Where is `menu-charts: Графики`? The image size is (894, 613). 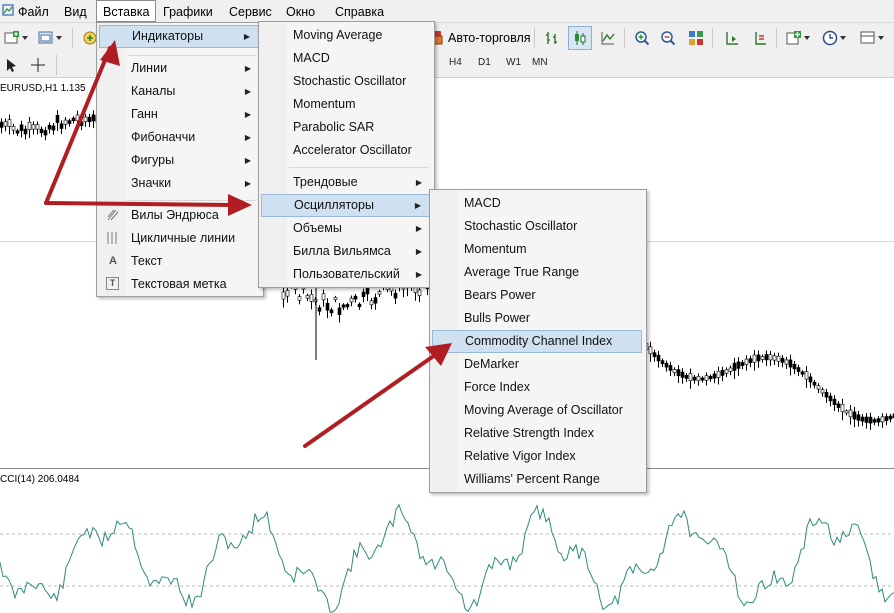
menu-charts: Графики is located at coordinates (188, 11).